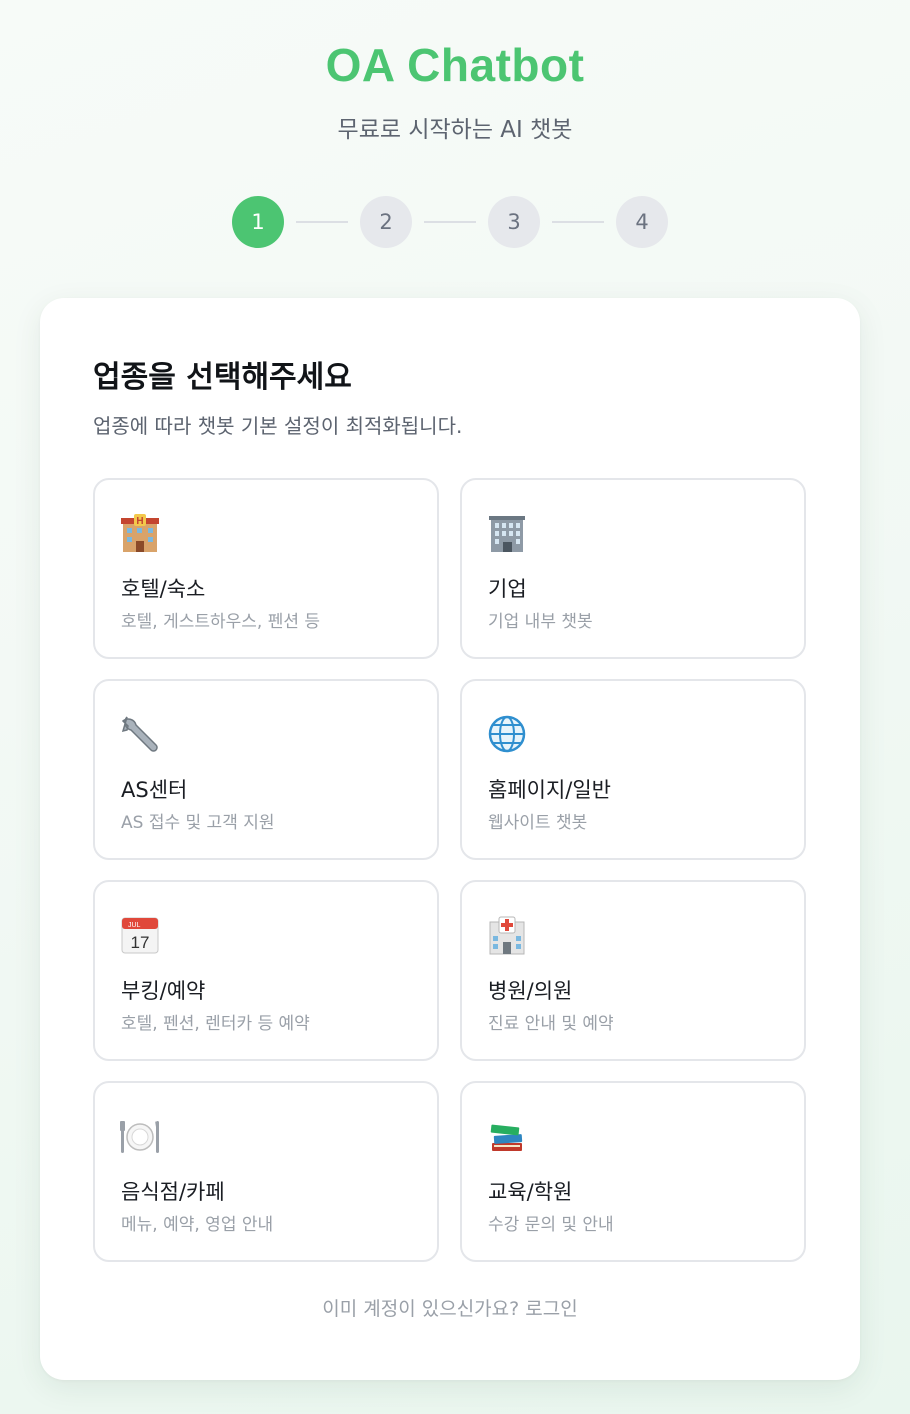 The image size is (910, 1414). Describe the element at coordinates (140, 533) in the screenshot. I see `hotel-icon: H` at that location.